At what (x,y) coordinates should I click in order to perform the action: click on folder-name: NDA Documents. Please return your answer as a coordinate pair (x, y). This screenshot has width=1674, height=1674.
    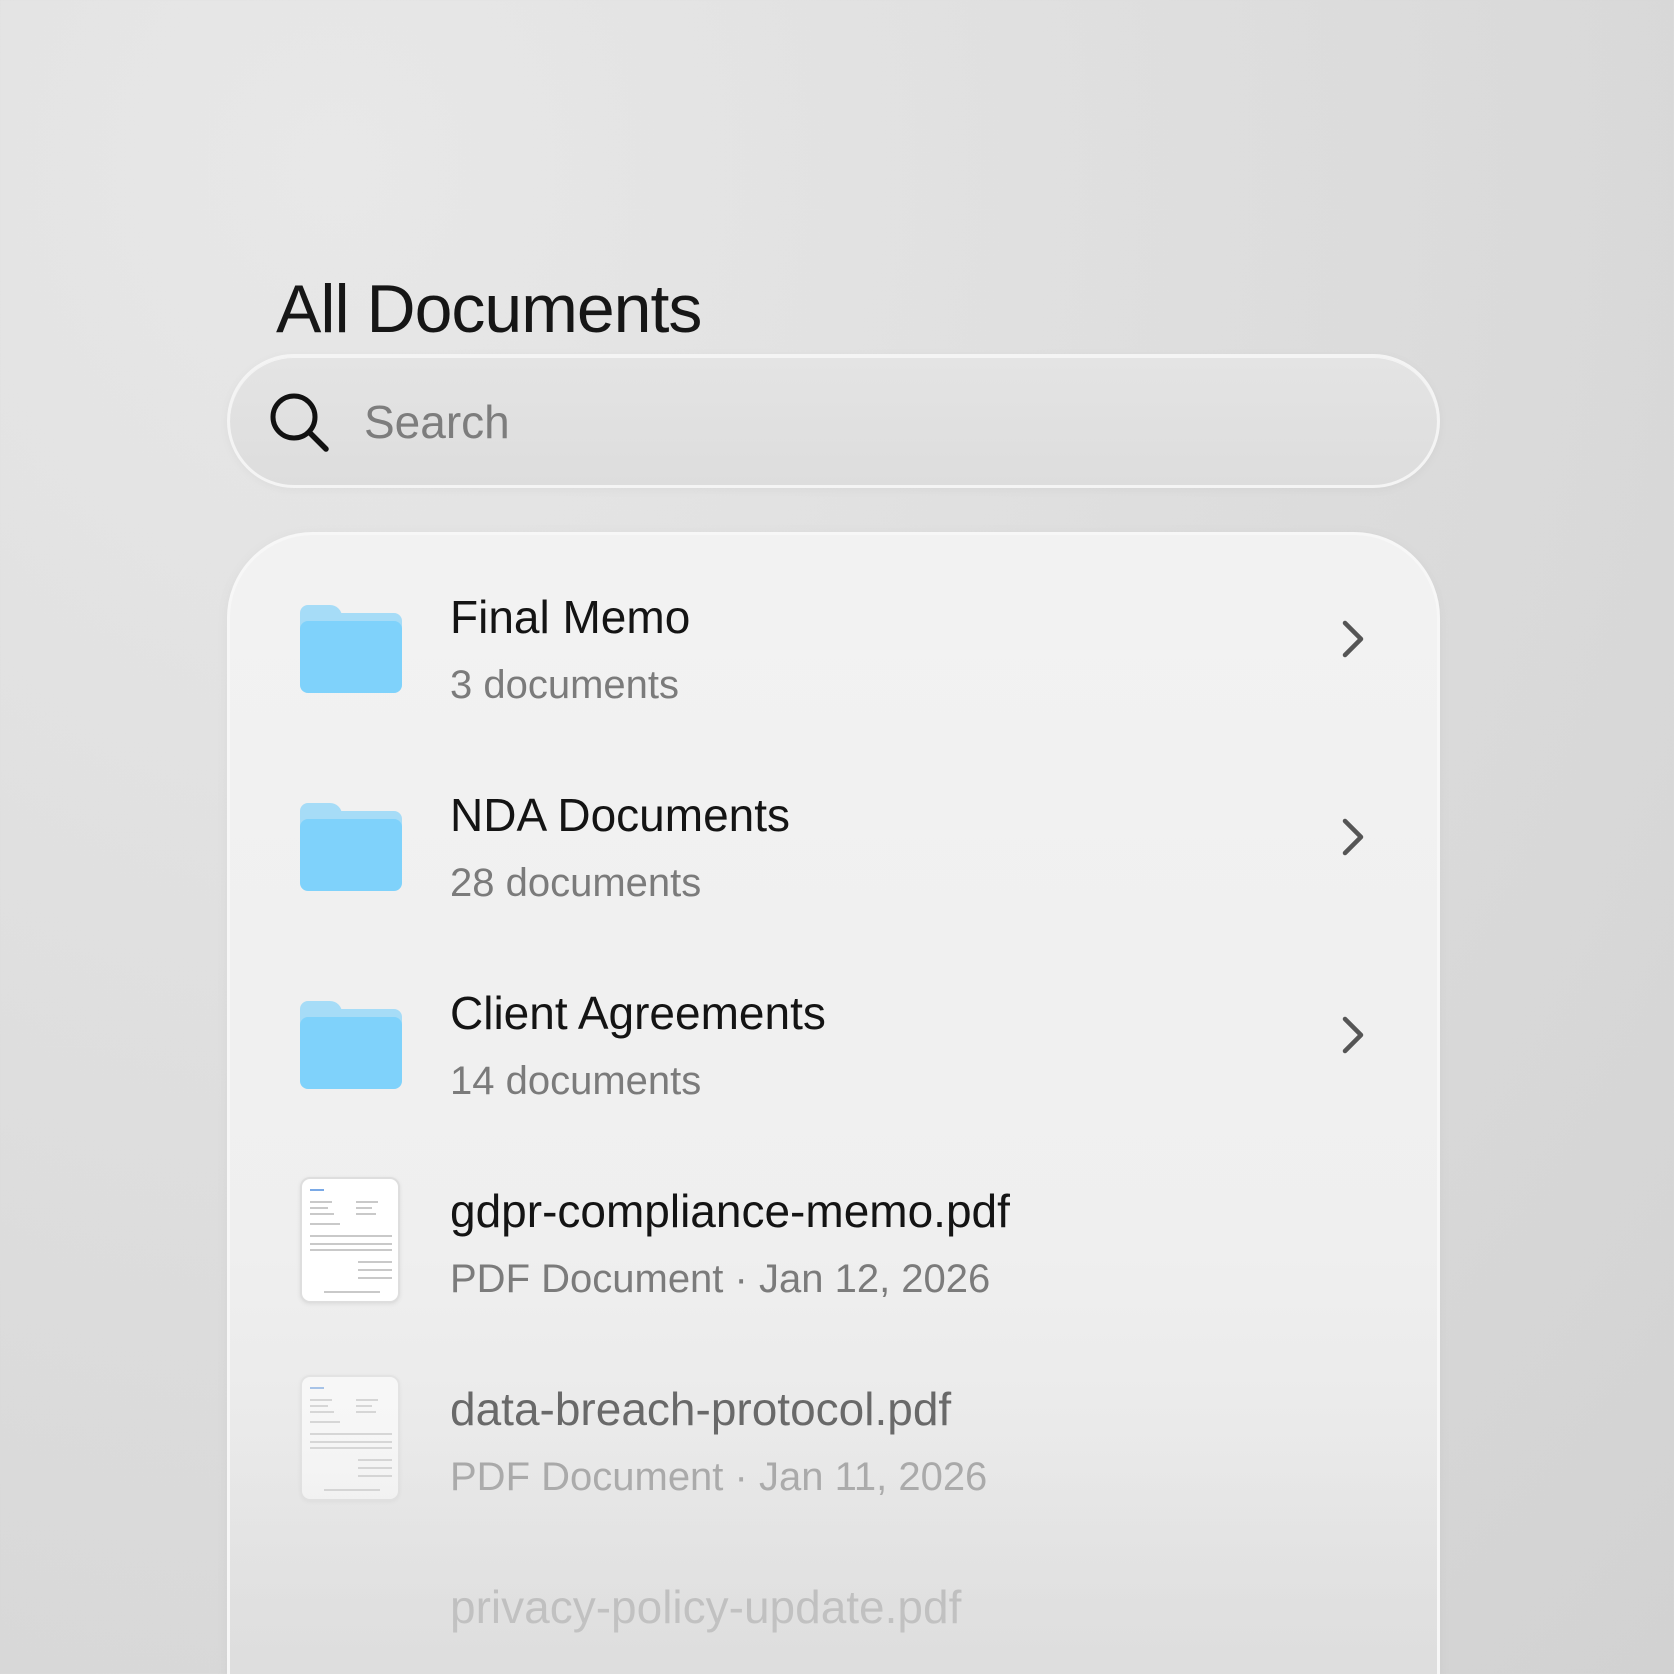
    Looking at the image, I should click on (620, 815).